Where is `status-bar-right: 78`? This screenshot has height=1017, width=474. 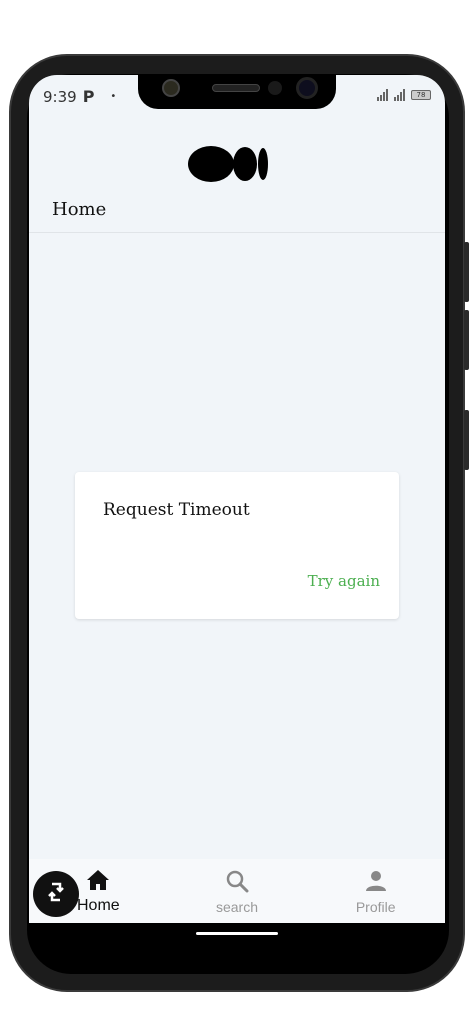
status-bar-right: 78 is located at coordinates (404, 95).